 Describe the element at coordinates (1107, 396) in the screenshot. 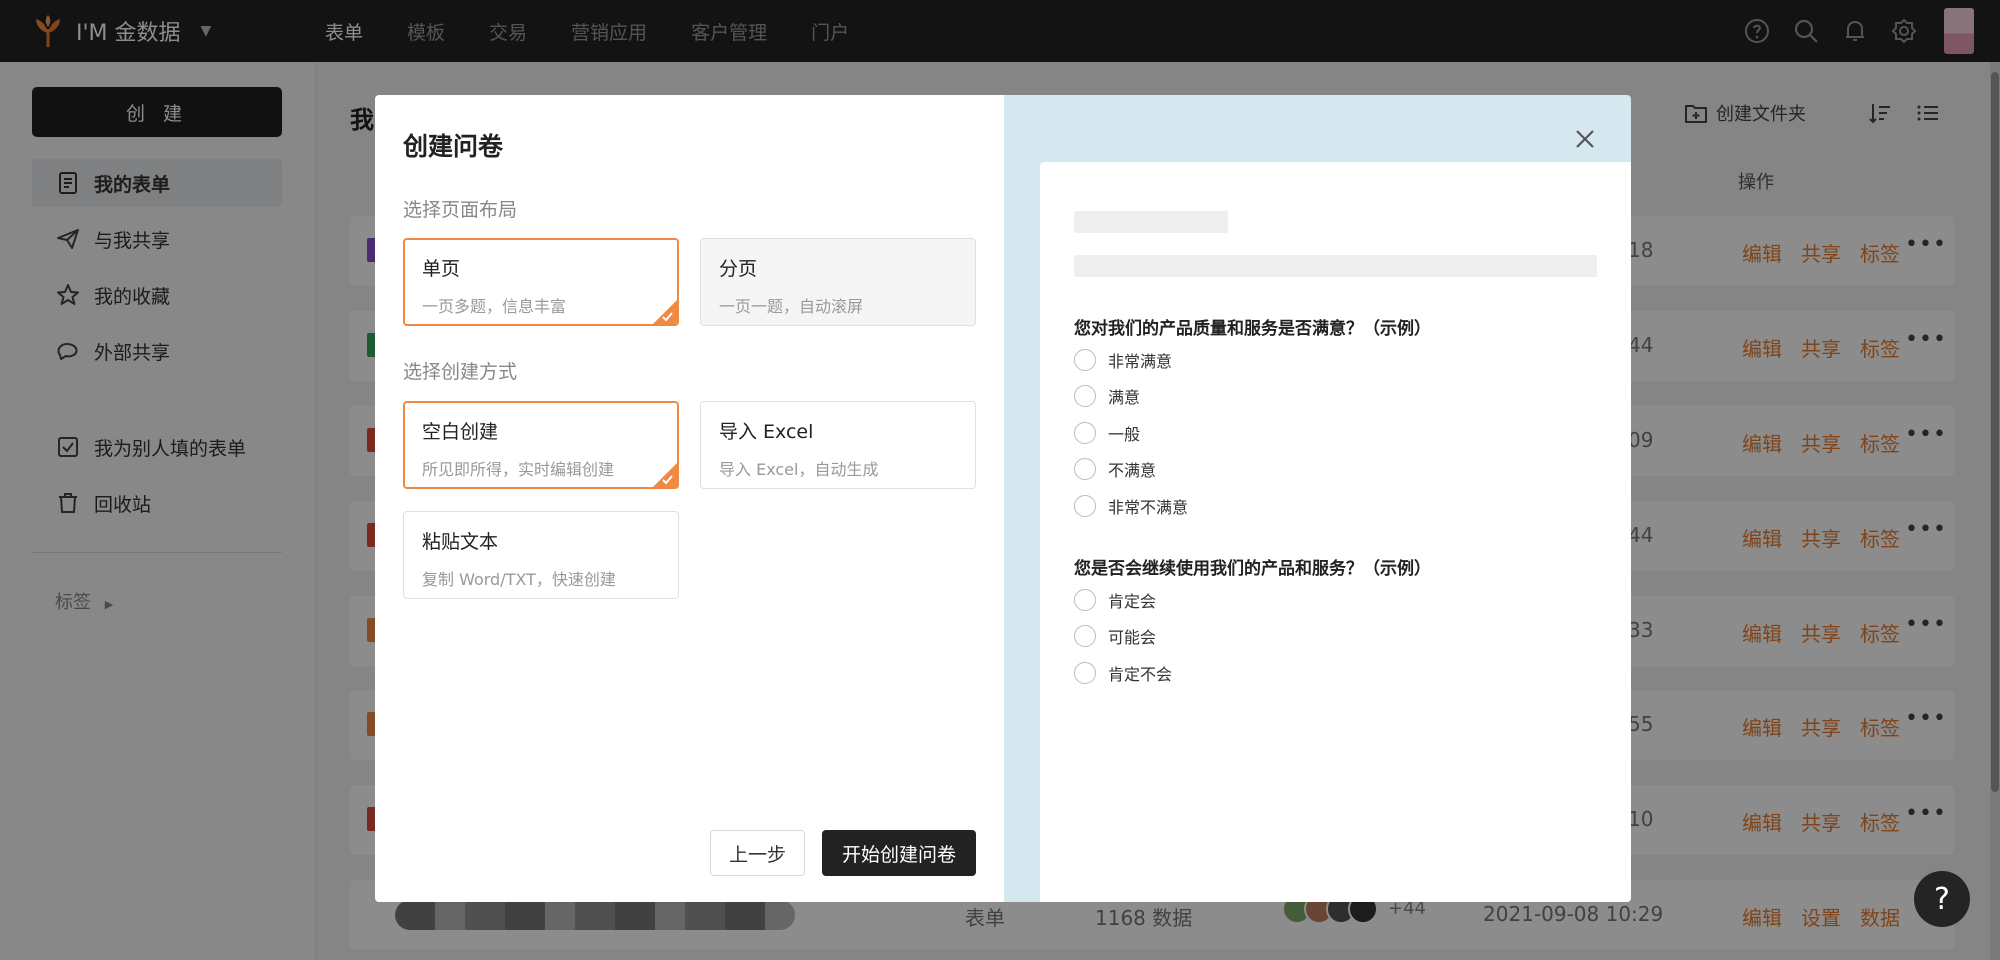

I see `preview-radio-option: 满意` at that location.